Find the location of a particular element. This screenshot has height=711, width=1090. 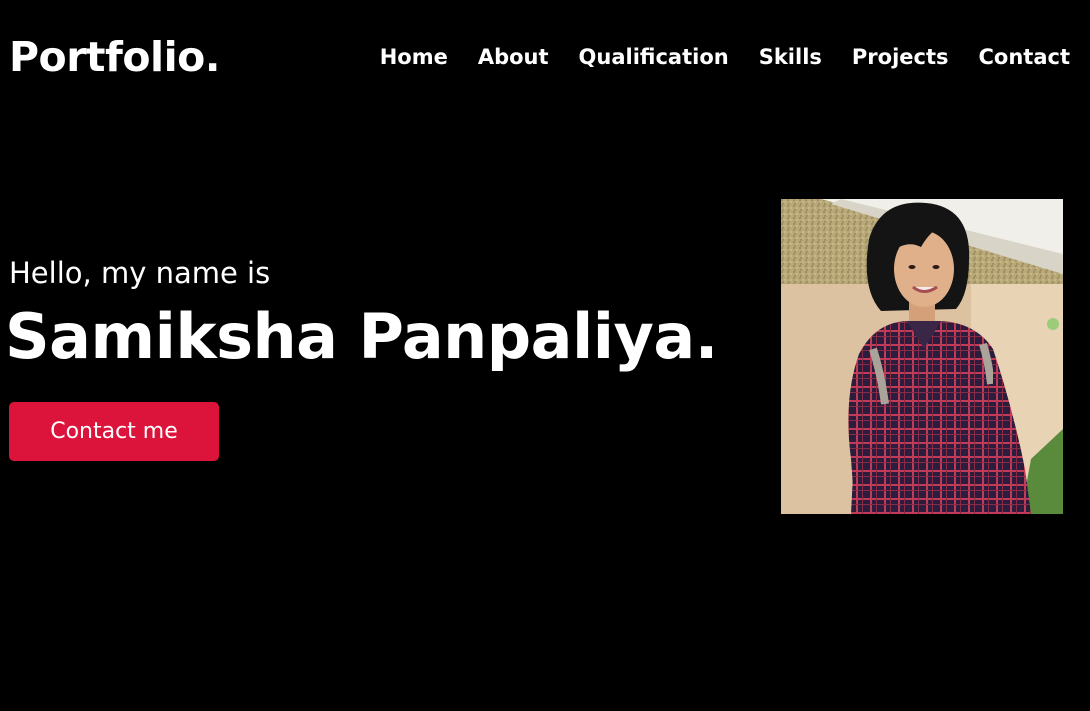

nav-skills: Skills is located at coordinates (790, 57).